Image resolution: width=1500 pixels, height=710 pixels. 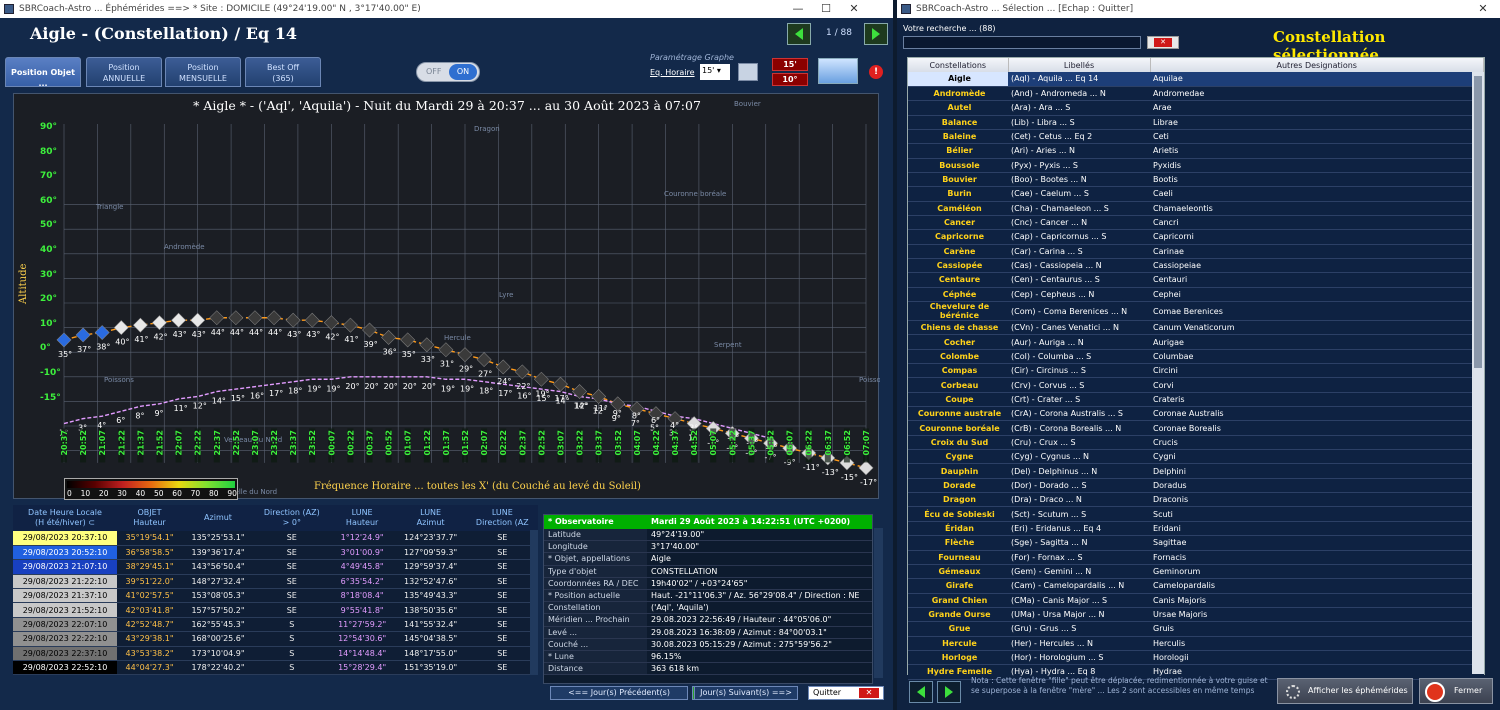 I want to click on previous-day-button: <== Jour(s) Précédent(s), so click(x=619, y=693).